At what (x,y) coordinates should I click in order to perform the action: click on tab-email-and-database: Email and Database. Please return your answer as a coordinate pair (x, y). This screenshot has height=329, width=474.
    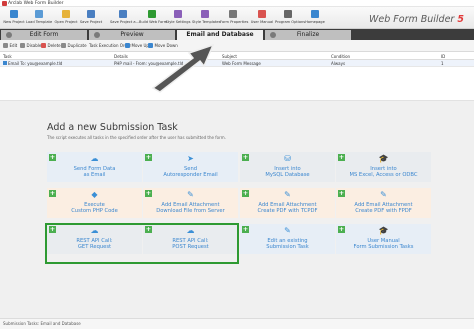
    Looking at the image, I should click on (220, 35).